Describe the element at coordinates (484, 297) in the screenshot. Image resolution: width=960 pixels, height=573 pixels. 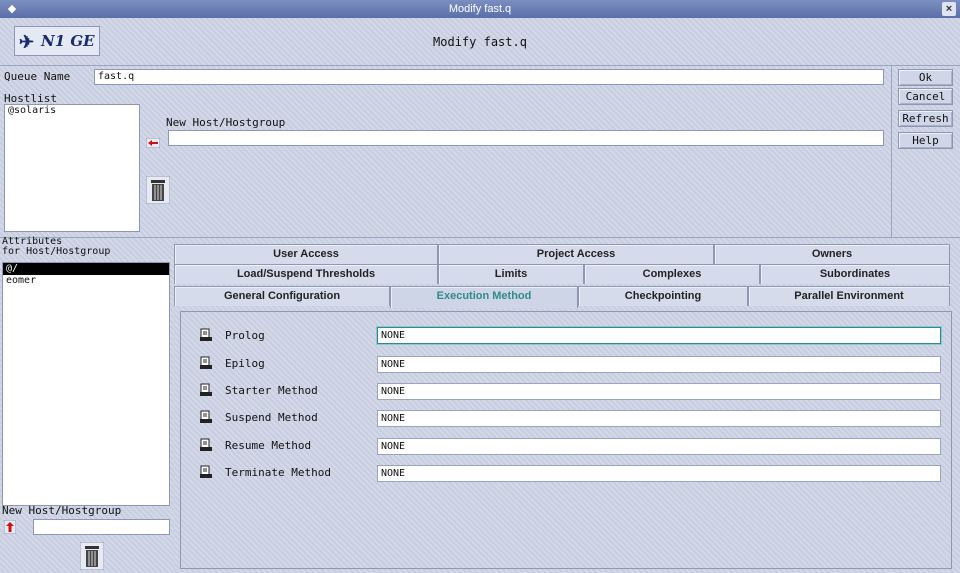
I see `tab-execution-method: Execution Method` at that location.